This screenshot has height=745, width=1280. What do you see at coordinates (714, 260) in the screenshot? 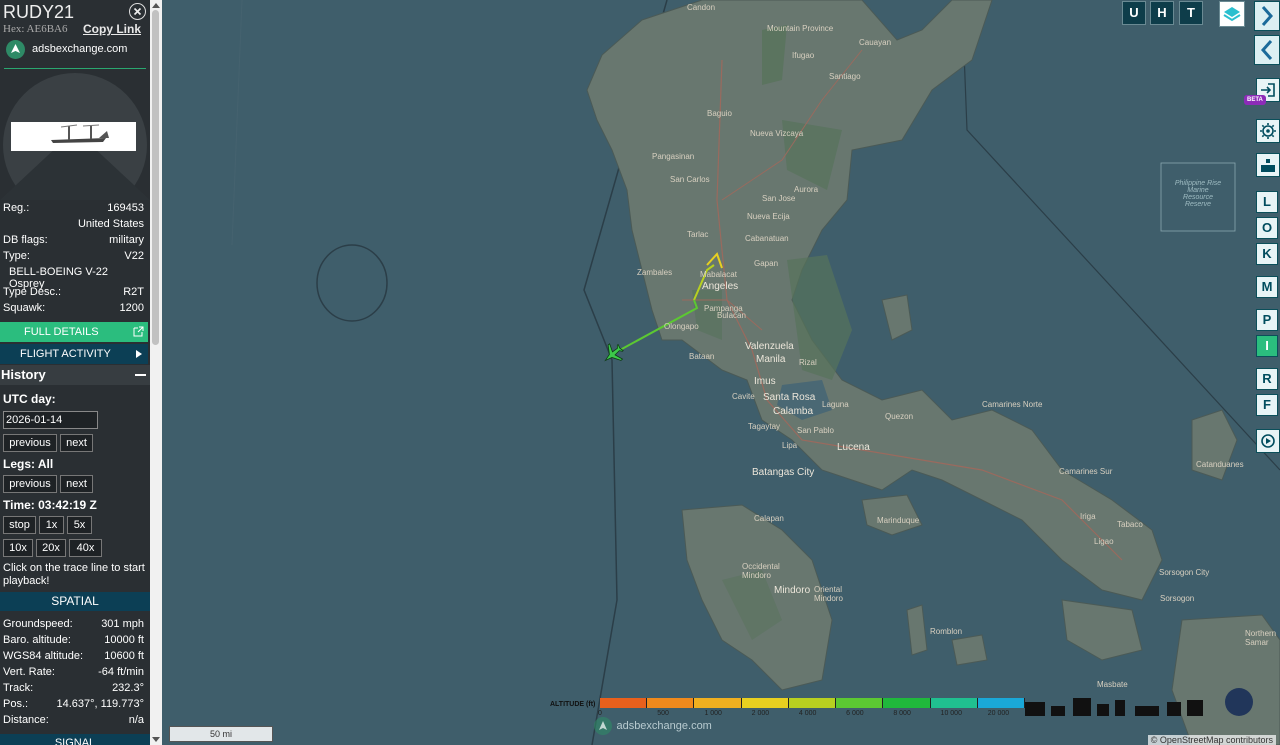
I see `trace-segment-climb` at bounding box center [714, 260].